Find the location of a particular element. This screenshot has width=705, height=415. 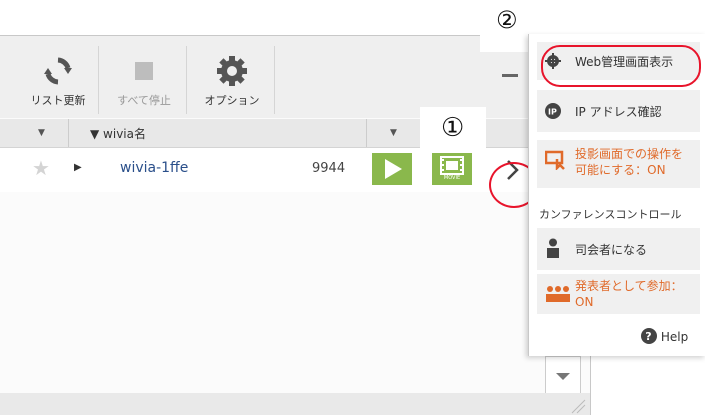

scroll-down-button is located at coordinates (563, 377).